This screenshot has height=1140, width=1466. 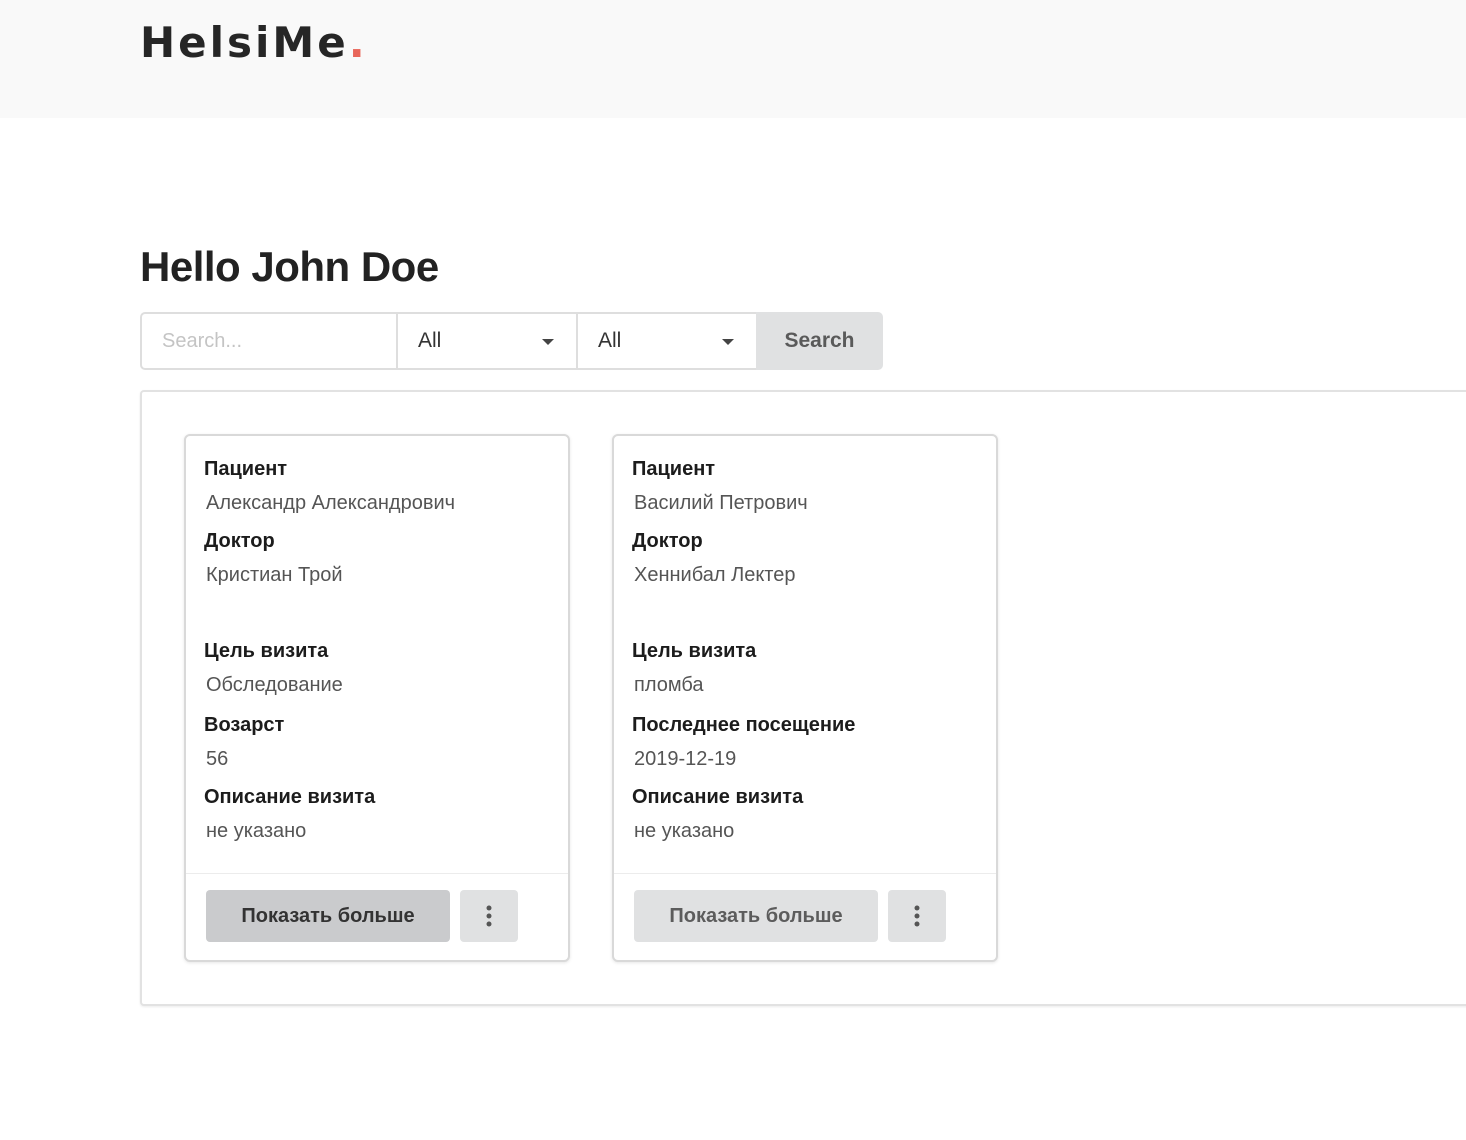 What do you see at coordinates (268, 341) in the screenshot?
I see `search-input` at bounding box center [268, 341].